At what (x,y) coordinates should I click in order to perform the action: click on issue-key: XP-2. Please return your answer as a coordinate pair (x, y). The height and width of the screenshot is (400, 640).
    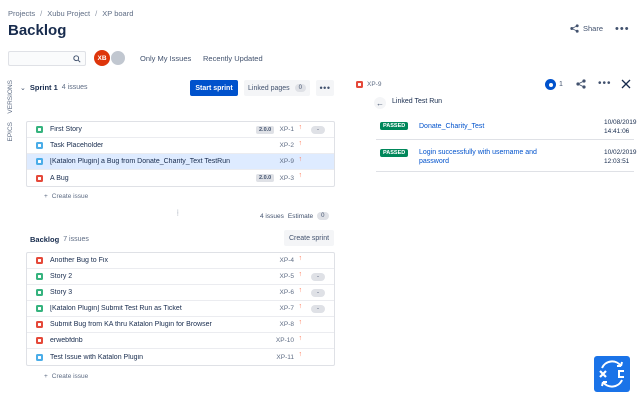
    Looking at the image, I should click on (287, 145).